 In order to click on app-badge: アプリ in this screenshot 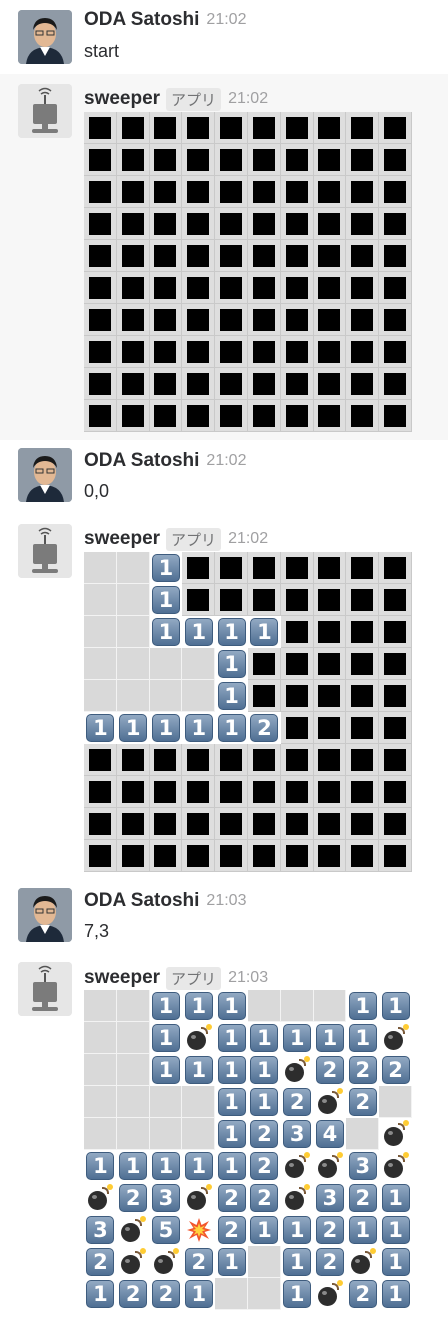, I will do `click(194, 539)`.